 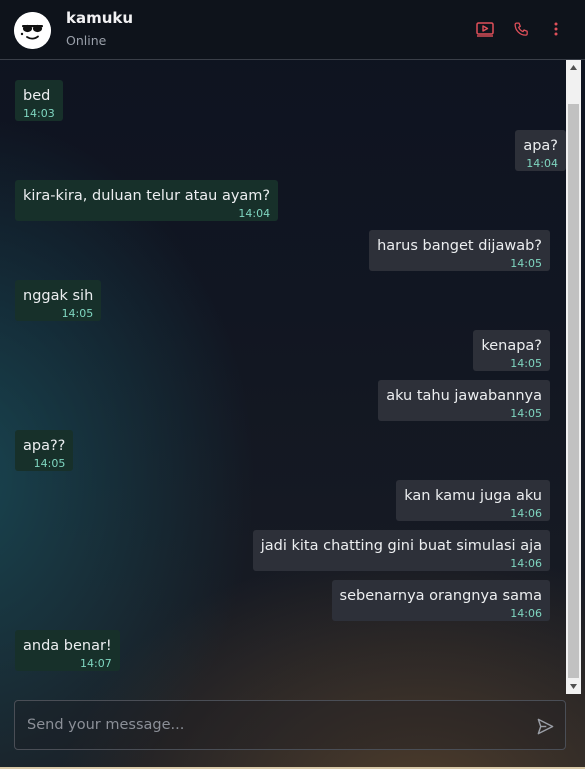 I want to click on message-input, so click(x=272, y=725).